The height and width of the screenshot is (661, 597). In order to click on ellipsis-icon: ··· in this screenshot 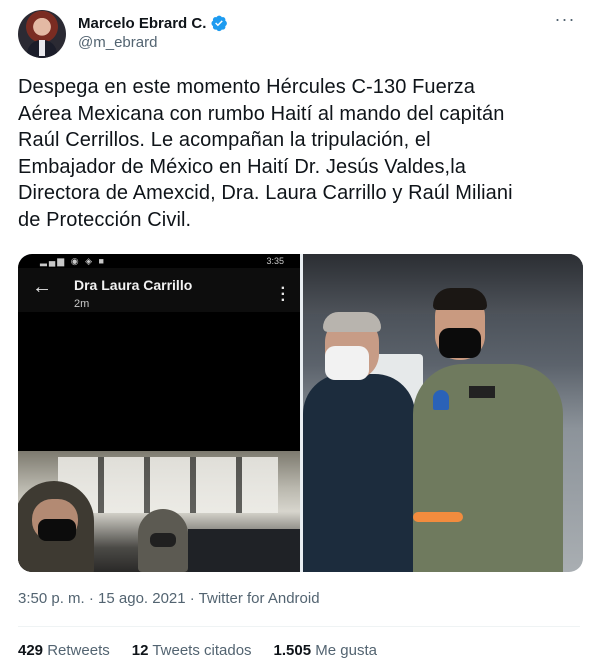, I will do `click(565, 22)`.